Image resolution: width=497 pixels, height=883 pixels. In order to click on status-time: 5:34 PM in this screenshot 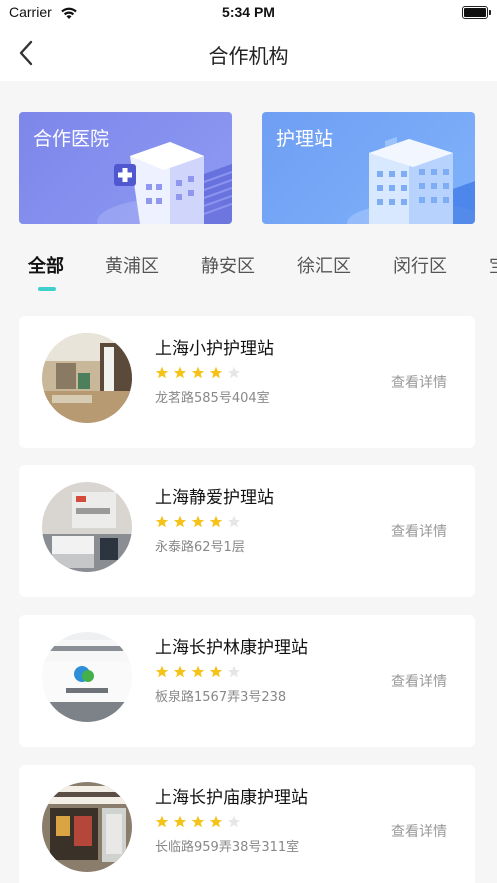, I will do `click(248, 12)`.